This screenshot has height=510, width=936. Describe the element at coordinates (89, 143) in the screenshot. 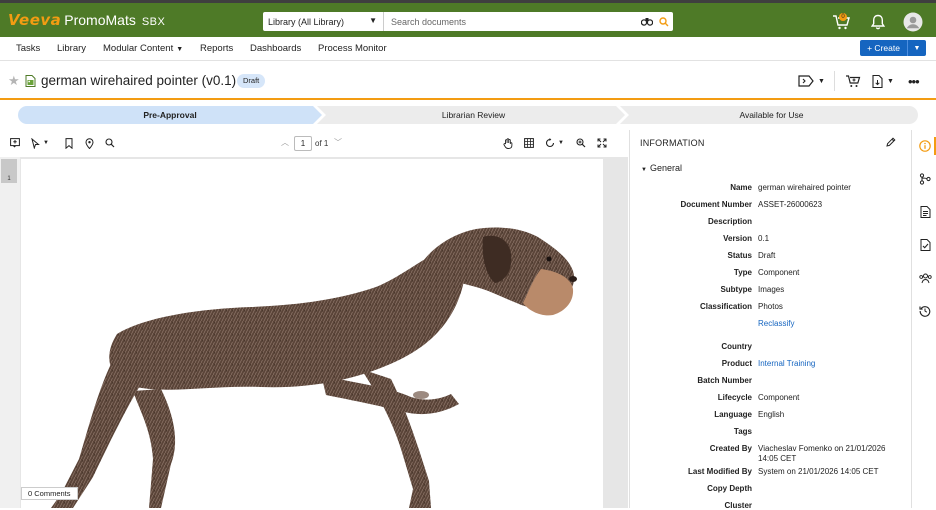

I see `location-pin-icon` at that location.